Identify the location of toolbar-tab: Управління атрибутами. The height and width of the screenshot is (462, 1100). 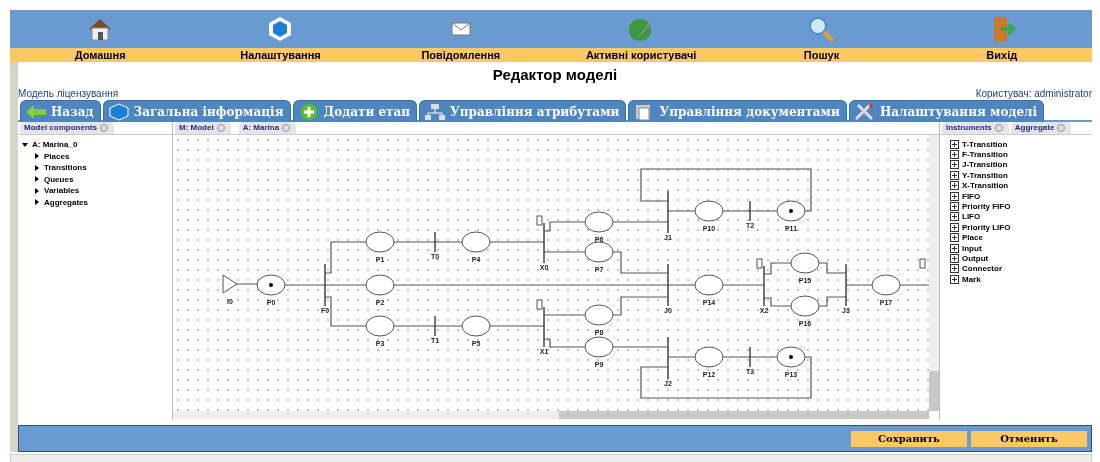
(523, 111).